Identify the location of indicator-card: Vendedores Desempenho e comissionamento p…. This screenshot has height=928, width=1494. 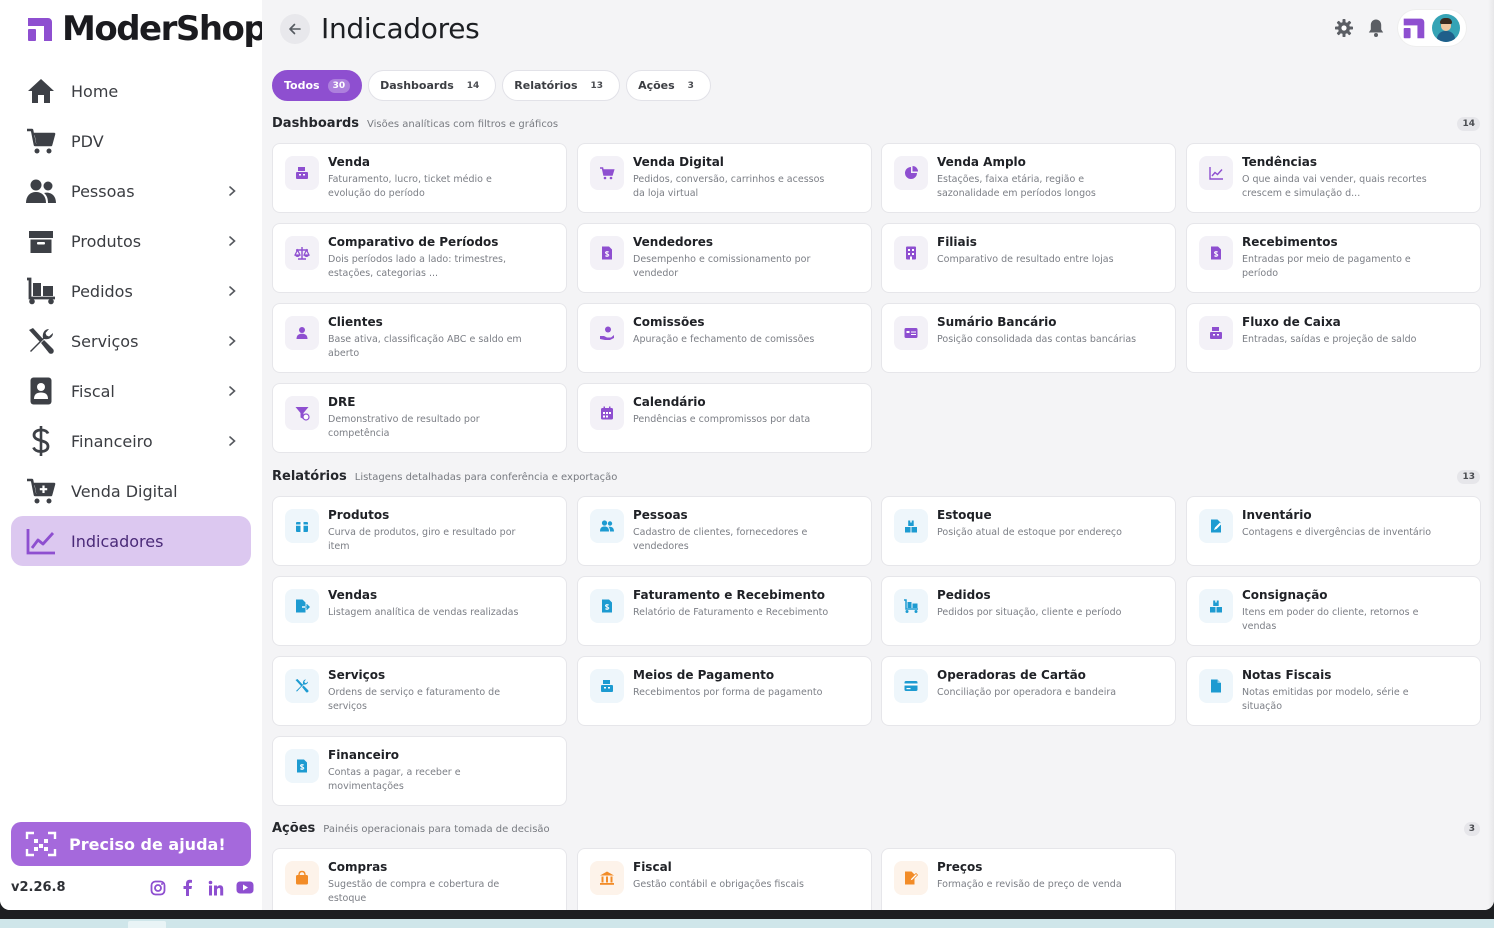
(724, 258).